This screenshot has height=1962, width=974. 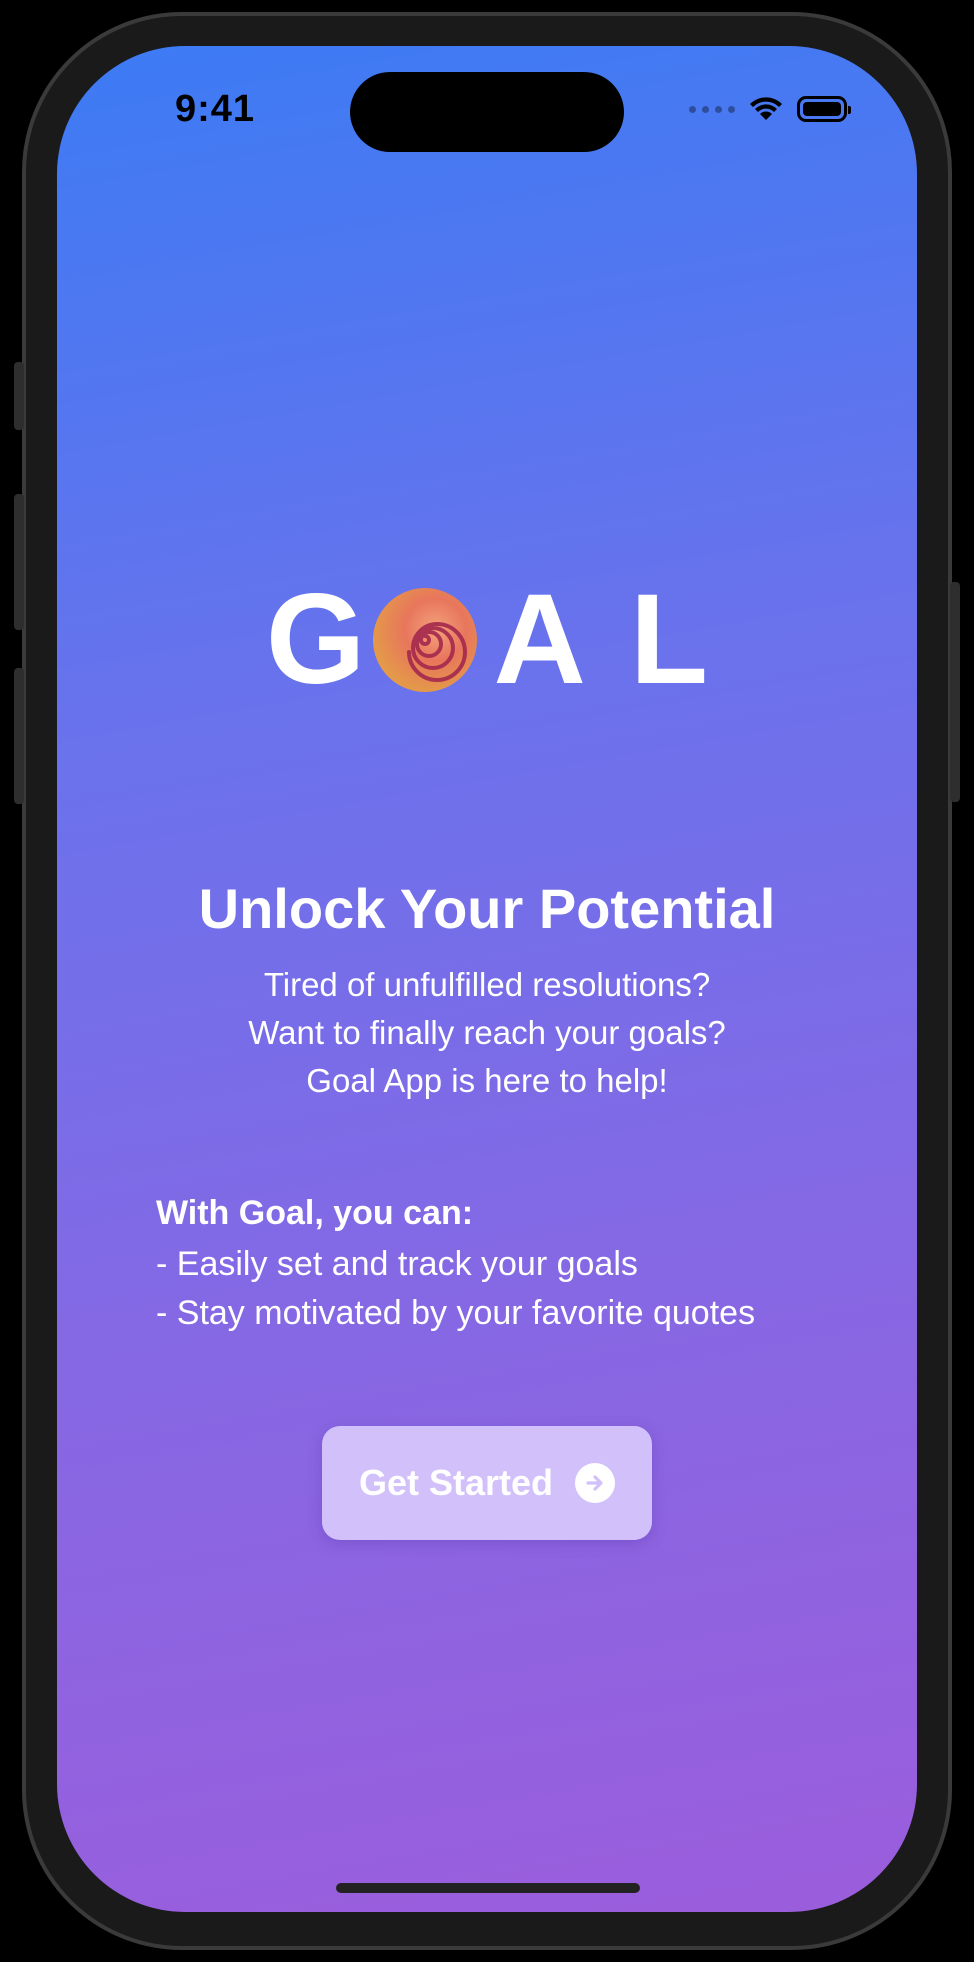 I want to click on app-logo: G A L, so click(x=487, y=640).